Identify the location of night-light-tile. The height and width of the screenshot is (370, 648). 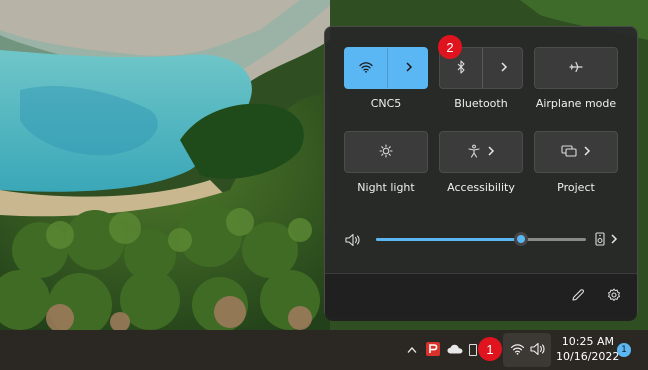
(386, 152).